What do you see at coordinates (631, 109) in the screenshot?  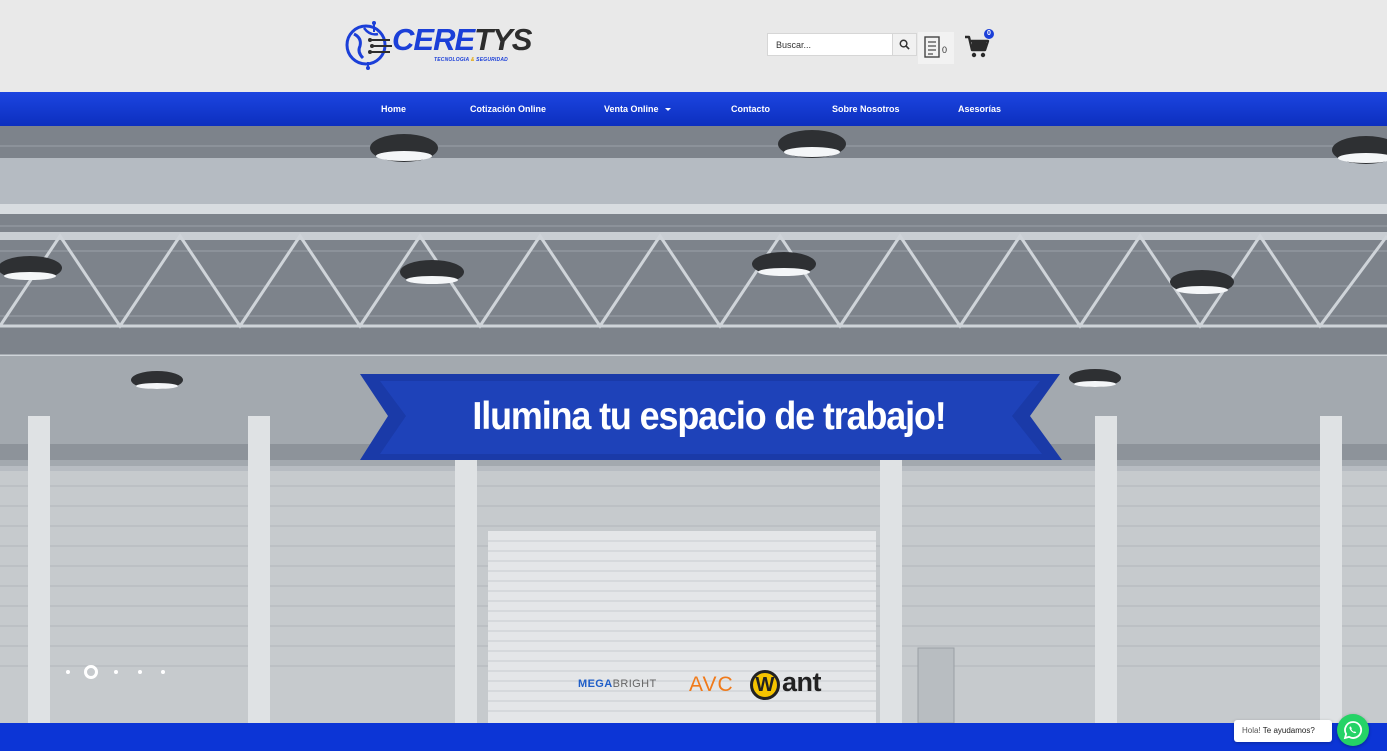 I see `nav-item-venta-online-label: Venta Online` at bounding box center [631, 109].